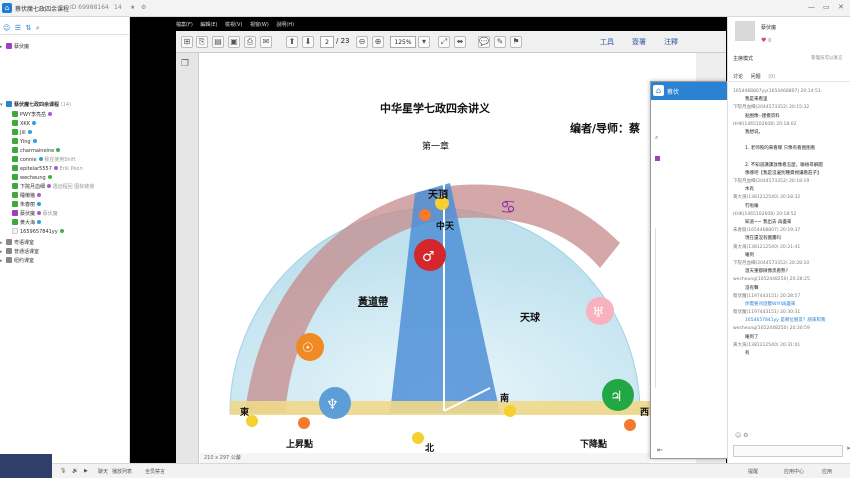  I want to click on fit-width-icon: ⬌, so click(460, 42).